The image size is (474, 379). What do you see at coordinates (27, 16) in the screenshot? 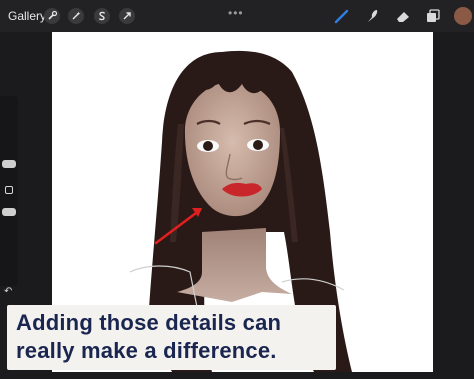
I see `gallery-button: Gallery` at bounding box center [27, 16].